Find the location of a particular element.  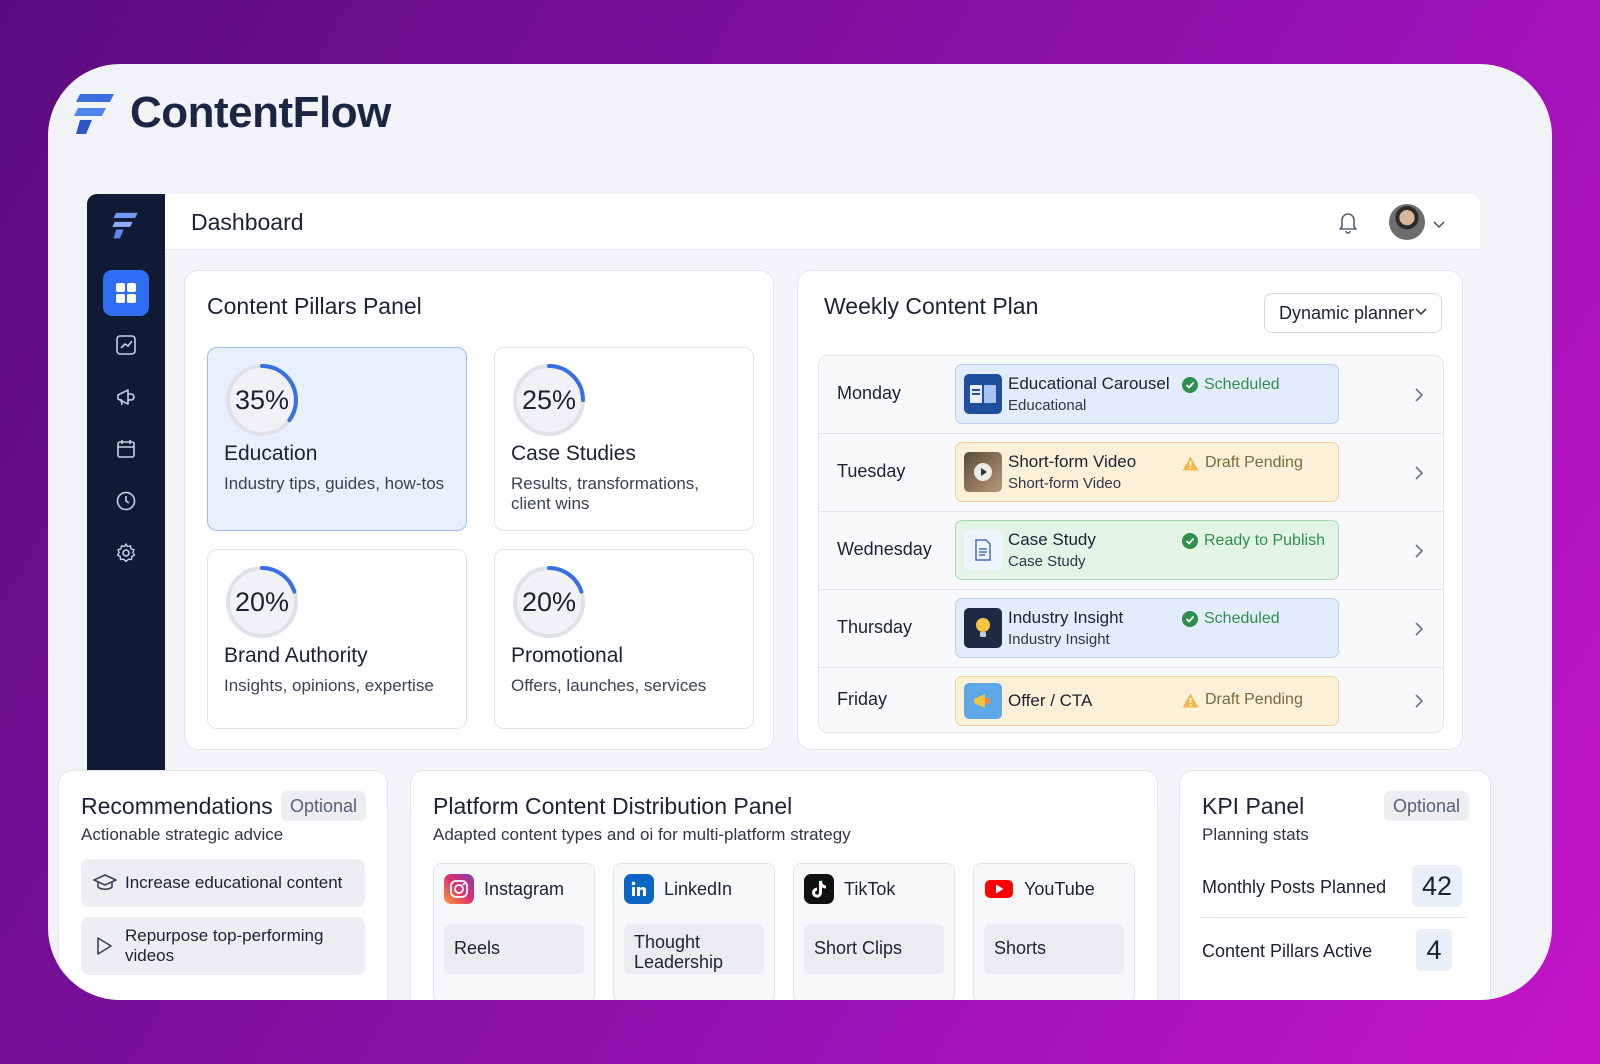

kpi-subtitle: Planning stats is located at coordinates (1255, 834).